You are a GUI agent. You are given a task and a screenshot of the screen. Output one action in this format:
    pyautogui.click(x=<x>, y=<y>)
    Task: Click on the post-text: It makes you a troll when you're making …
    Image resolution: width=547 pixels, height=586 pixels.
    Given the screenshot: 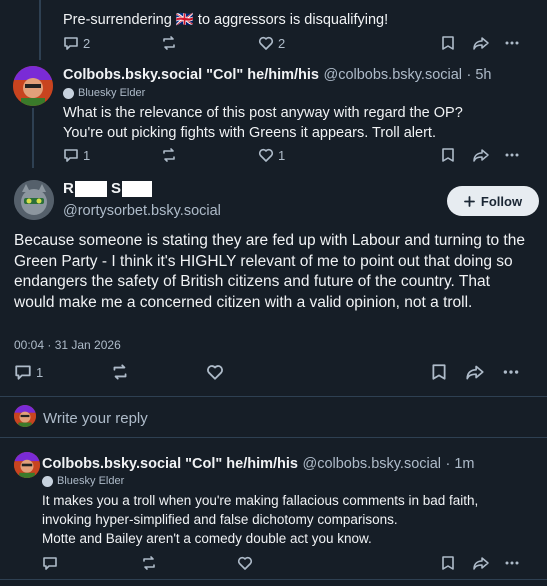 What is the action you would take?
    pyautogui.click(x=260, y=519)
    